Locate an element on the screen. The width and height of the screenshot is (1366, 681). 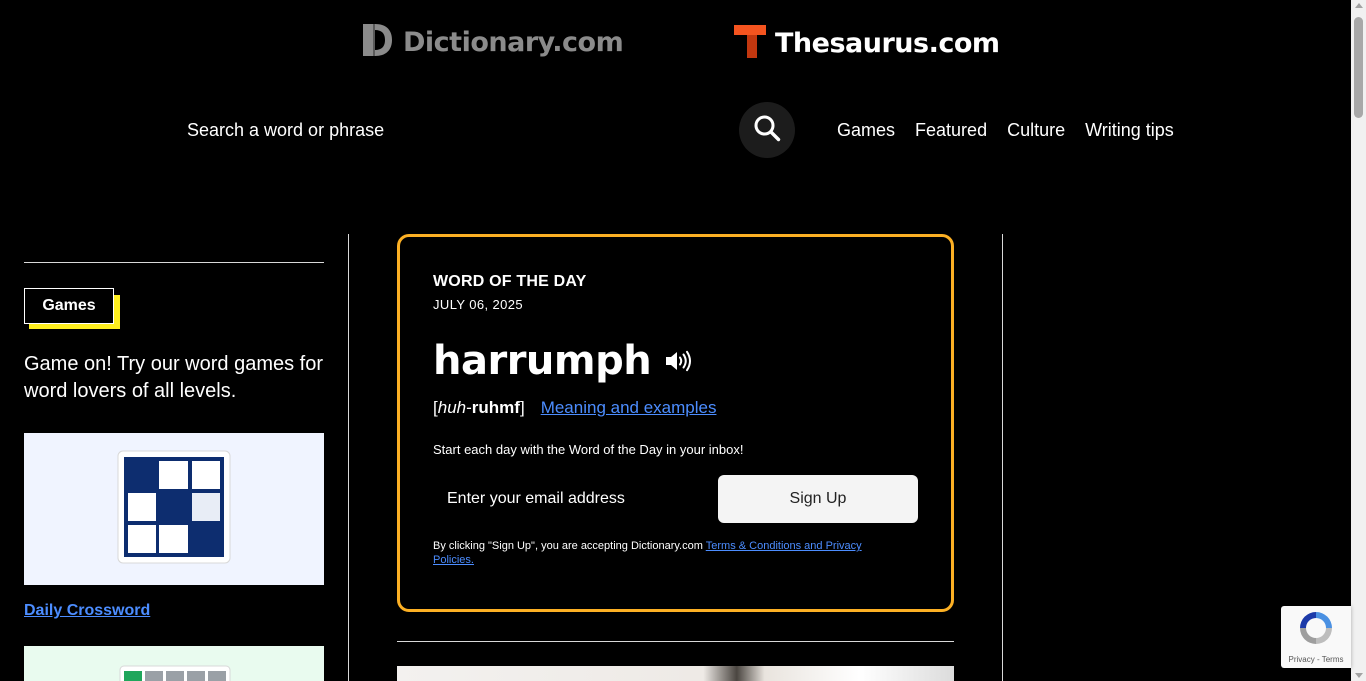
column-divider-left is located at coordinates (348, 457).